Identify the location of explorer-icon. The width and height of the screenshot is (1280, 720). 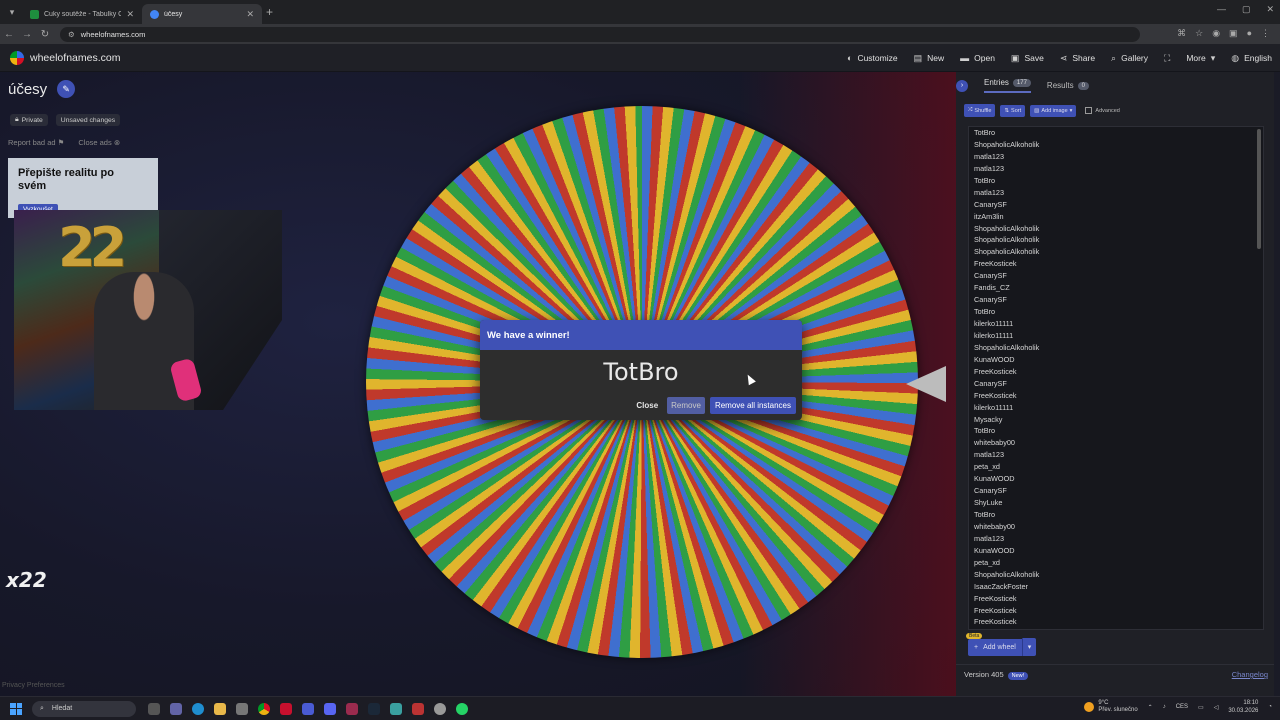
(220, 708).